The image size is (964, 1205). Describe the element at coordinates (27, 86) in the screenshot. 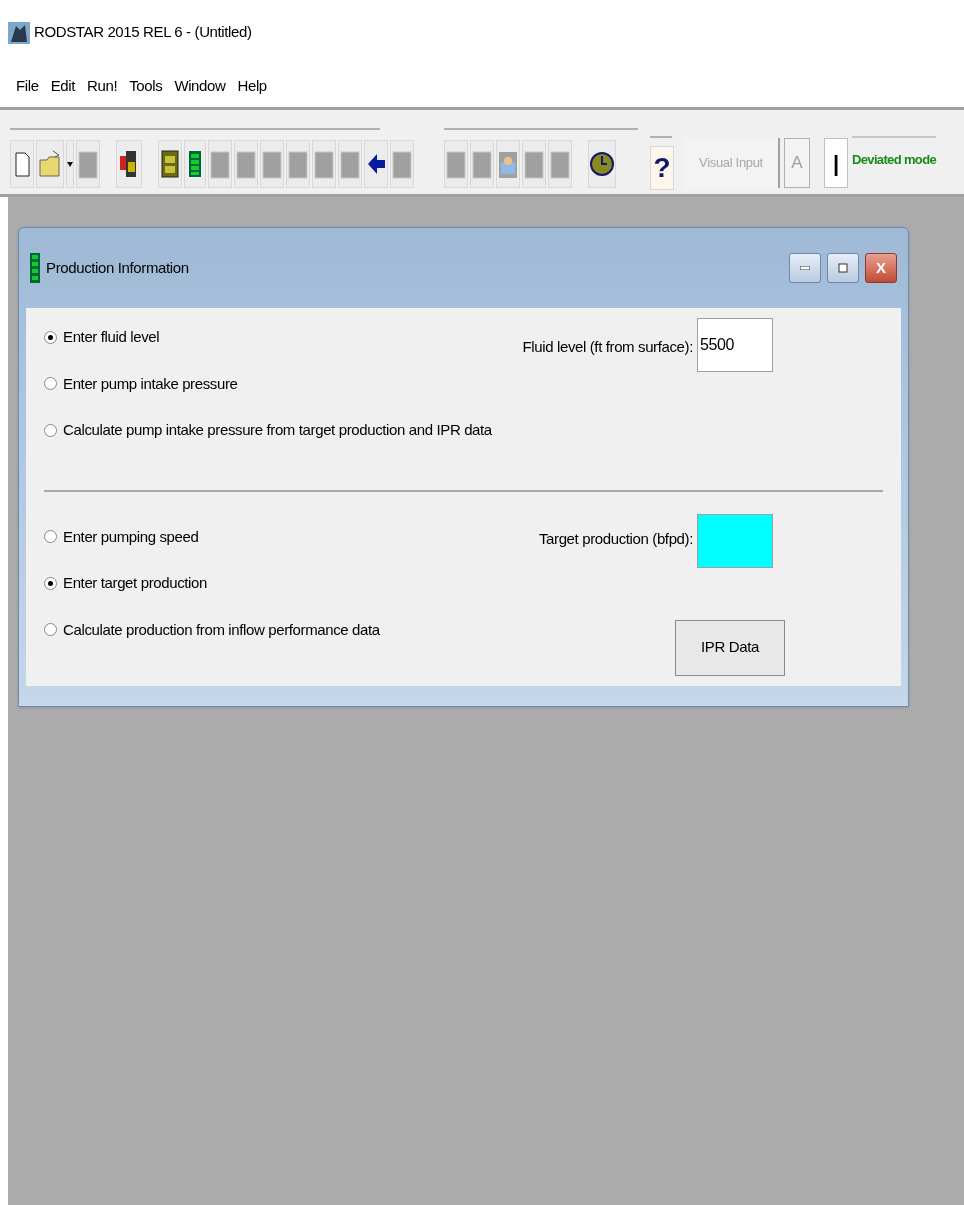

I see `menu-item: File` at that location.